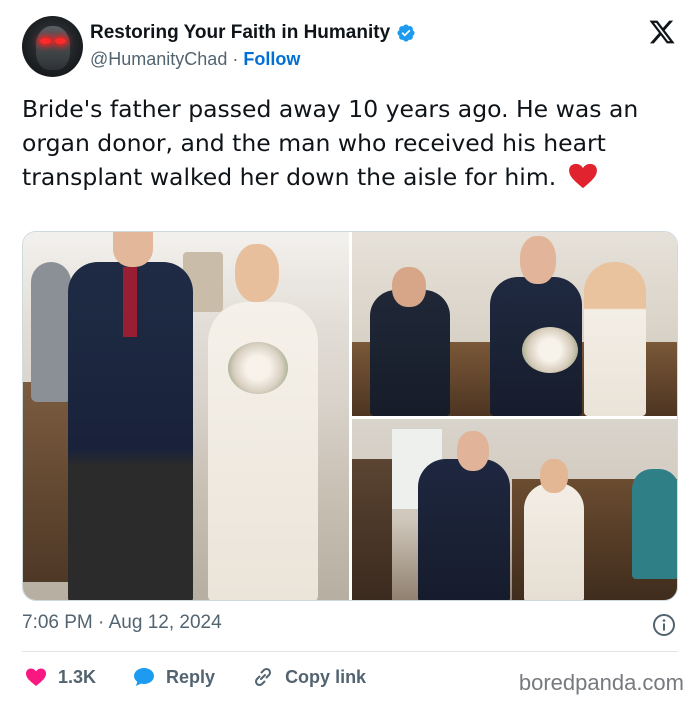  Describe the element at coordinates (406, 33) in the screenshot. I see `verified-badge-icon` at that location.